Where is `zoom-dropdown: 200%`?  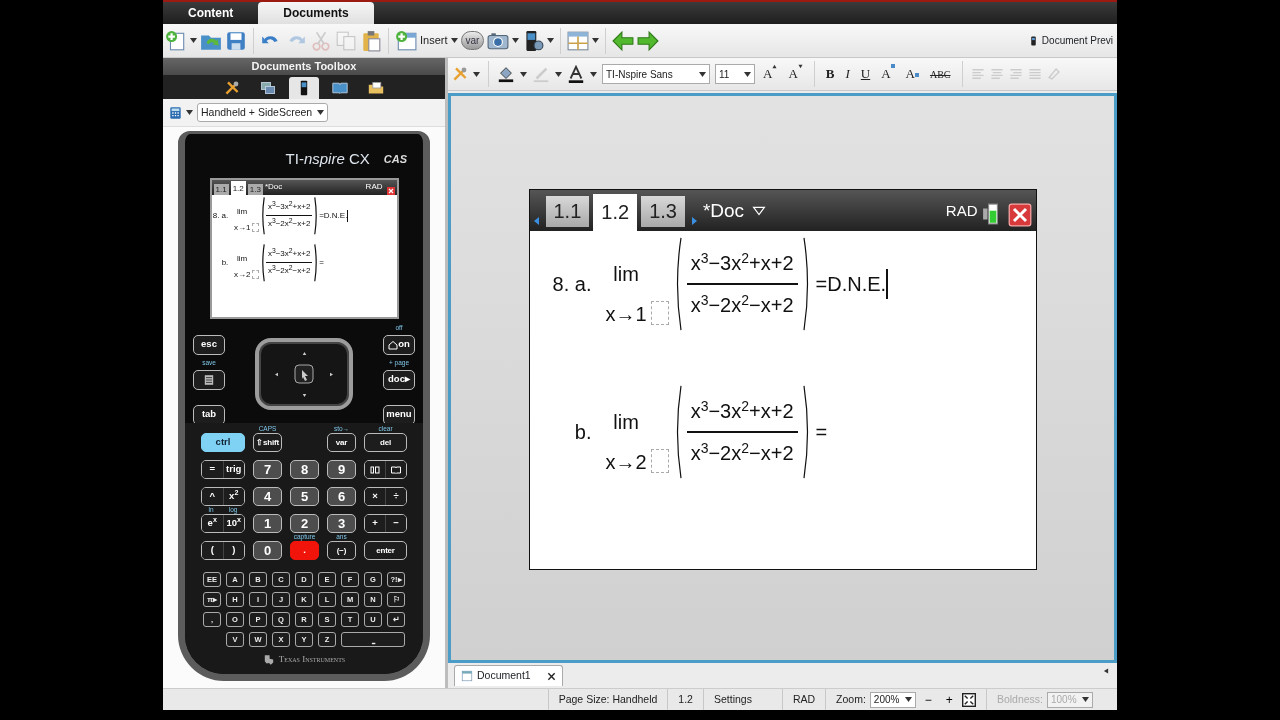 zoom-dropdown: 200% is located at coordinates (892, 699).